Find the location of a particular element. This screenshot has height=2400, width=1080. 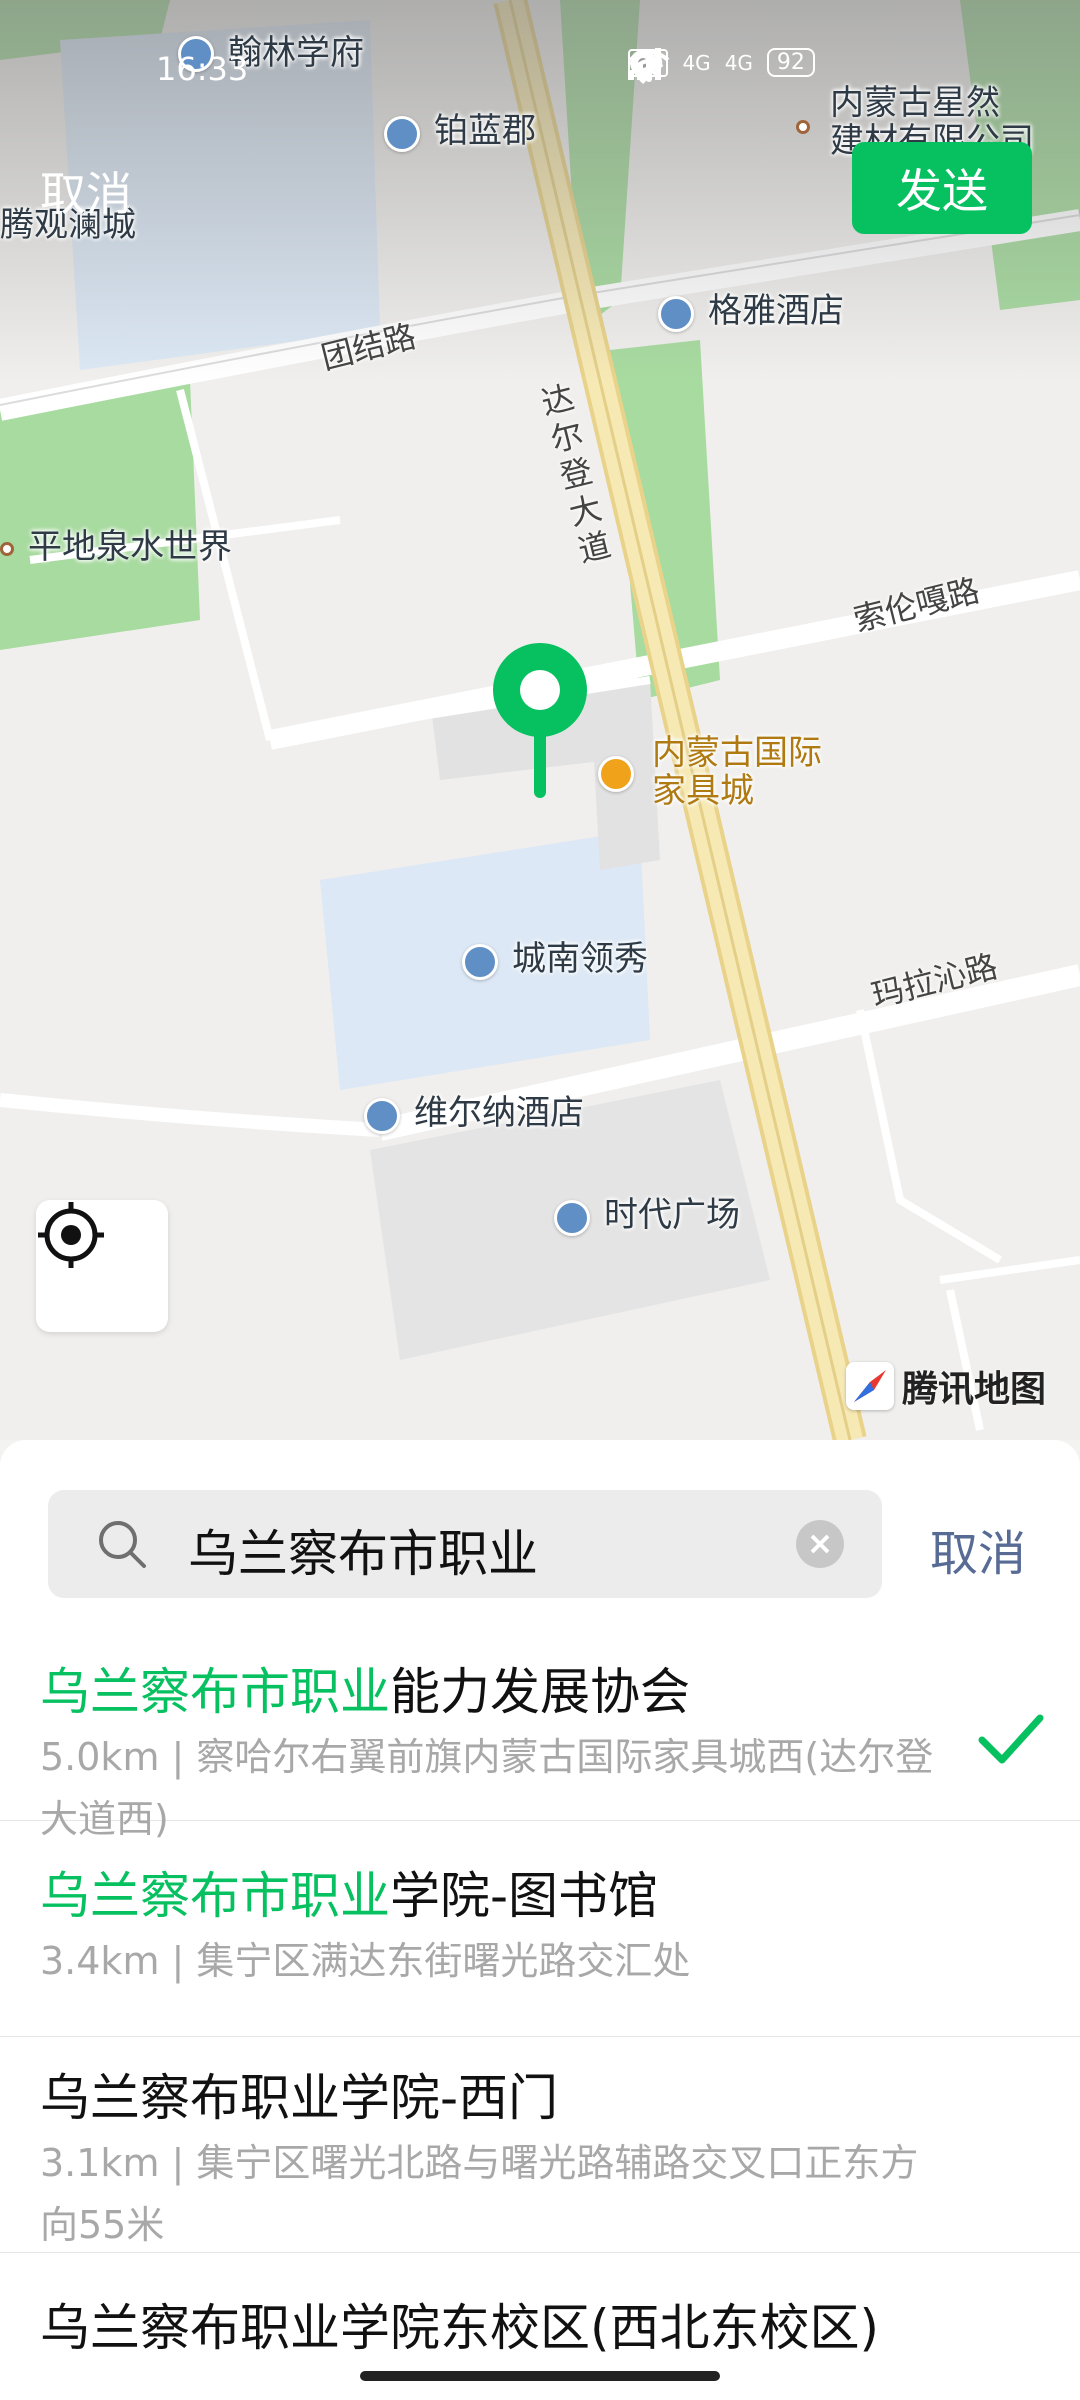

result-title: 乌兰察布市职业能力发展协会 is located at coordinates (365, 1688).